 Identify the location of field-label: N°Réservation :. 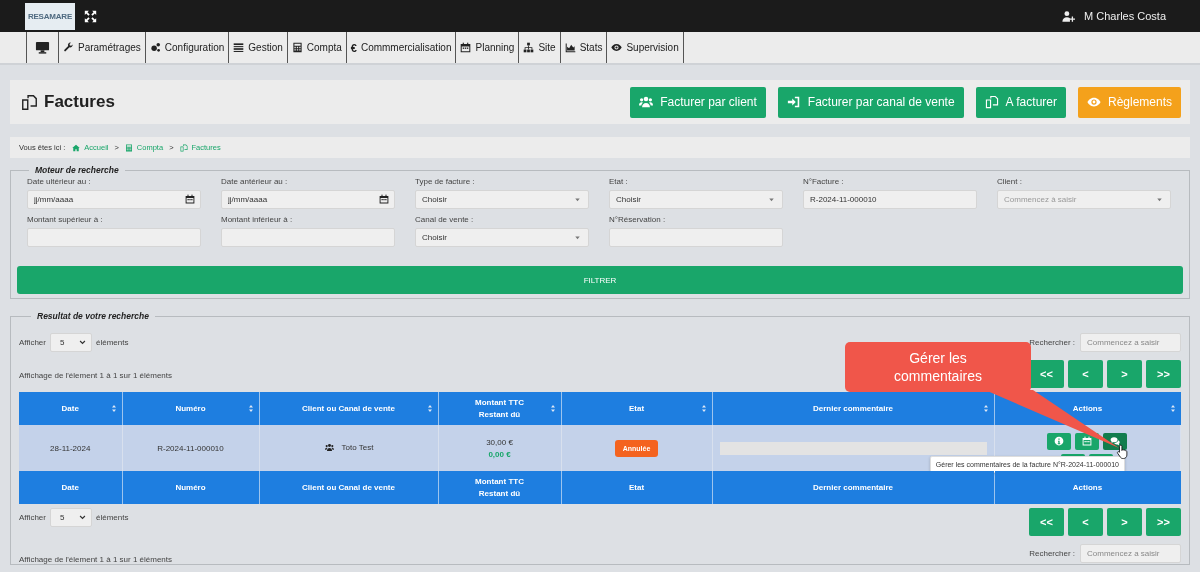
(638, 219).